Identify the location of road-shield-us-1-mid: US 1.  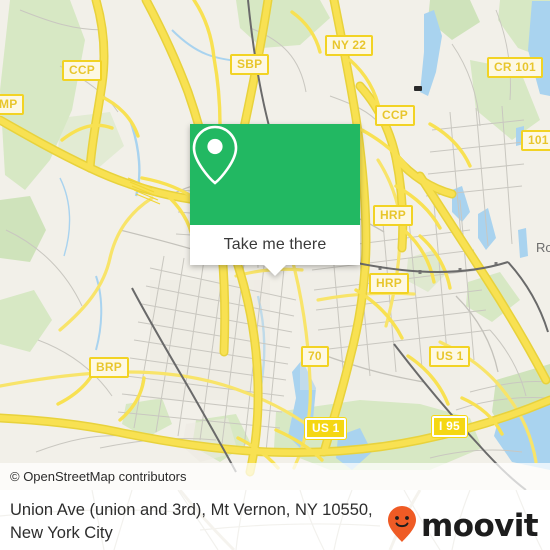
(450, 356).